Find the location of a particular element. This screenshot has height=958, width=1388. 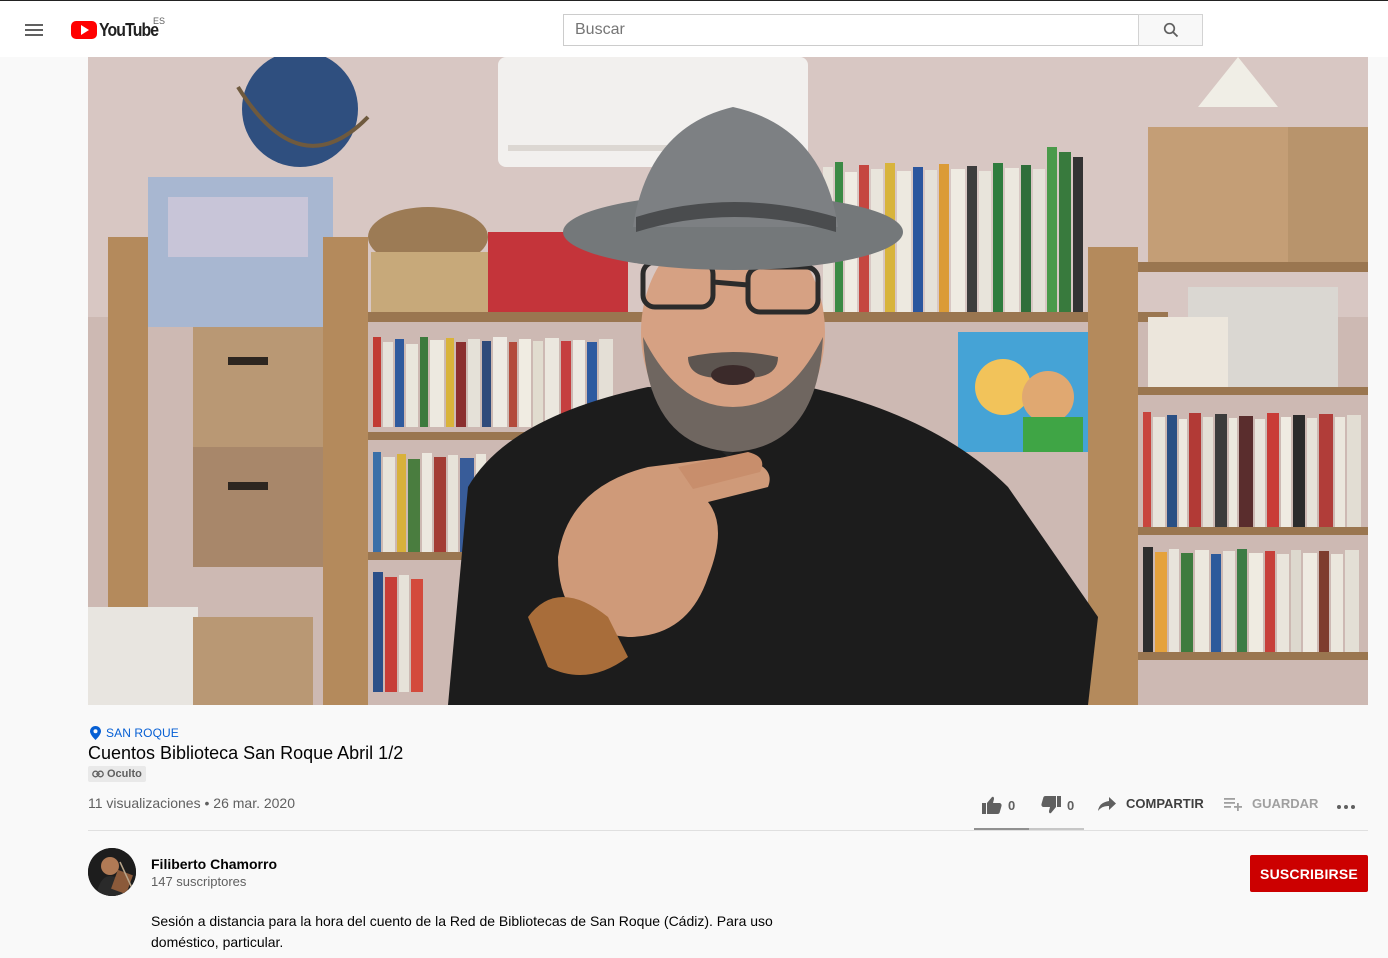

share-button: COMPARTIR is located at coordinates (1151, 803).